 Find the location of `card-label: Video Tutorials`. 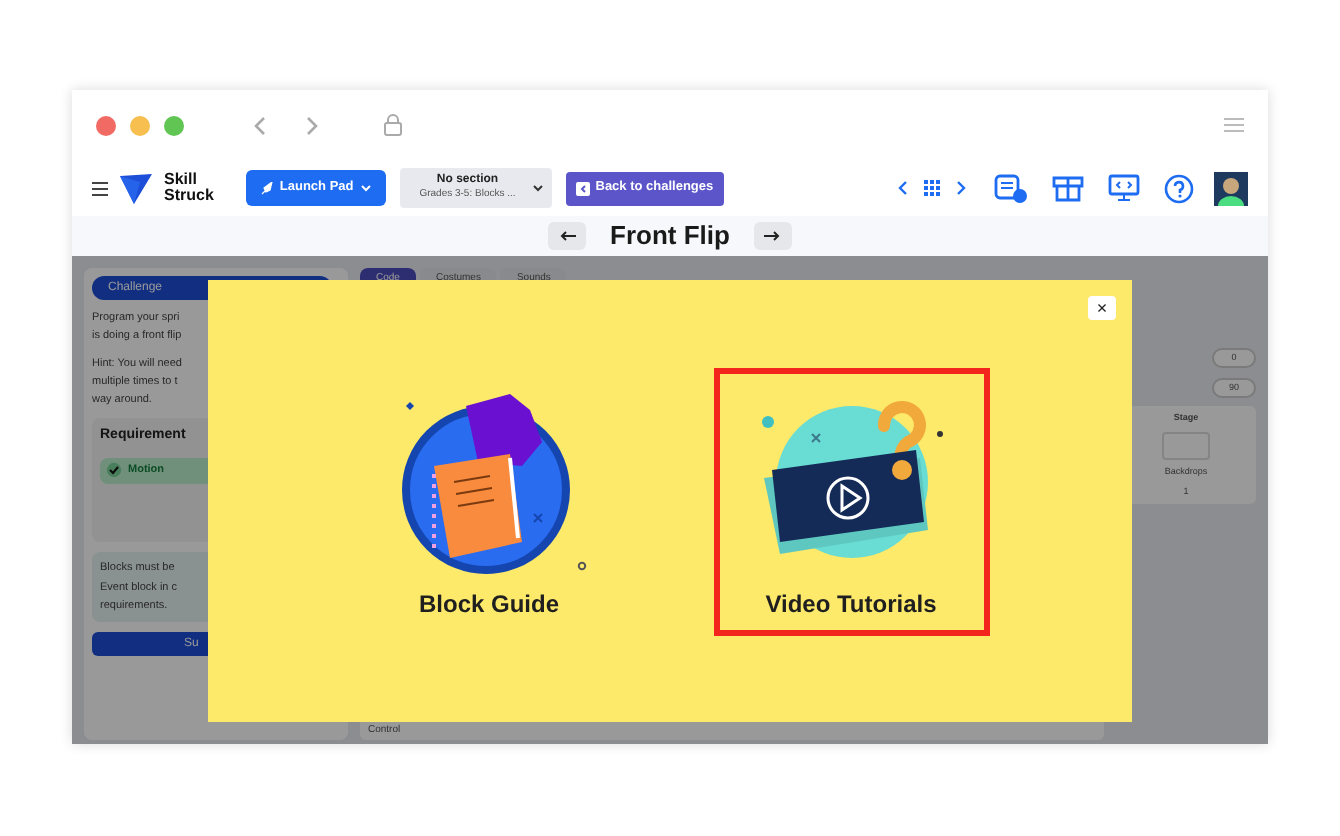

card-label: Video Tutorials is located at coordinates (851, 604).